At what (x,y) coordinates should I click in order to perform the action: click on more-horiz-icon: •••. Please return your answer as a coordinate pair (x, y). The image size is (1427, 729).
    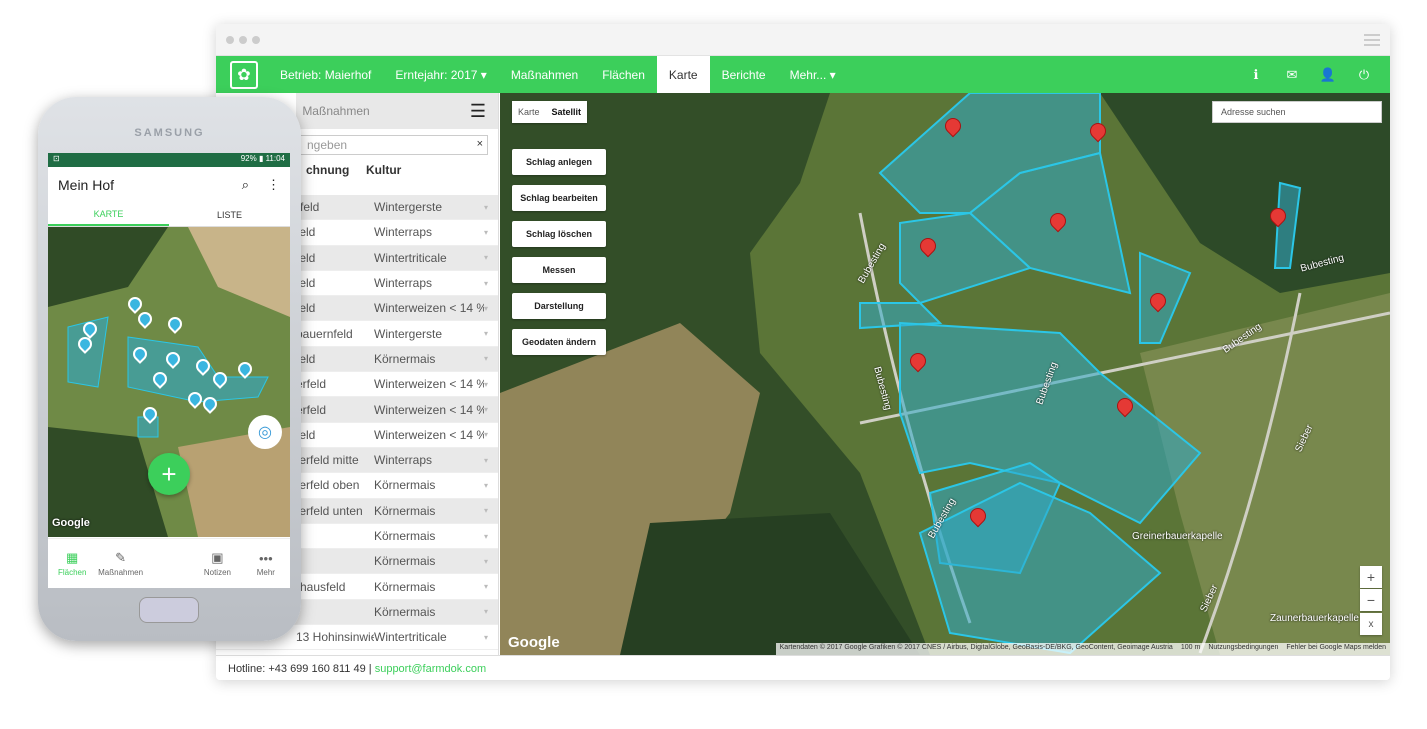
    Looking at the image, I should click on (266, 558).